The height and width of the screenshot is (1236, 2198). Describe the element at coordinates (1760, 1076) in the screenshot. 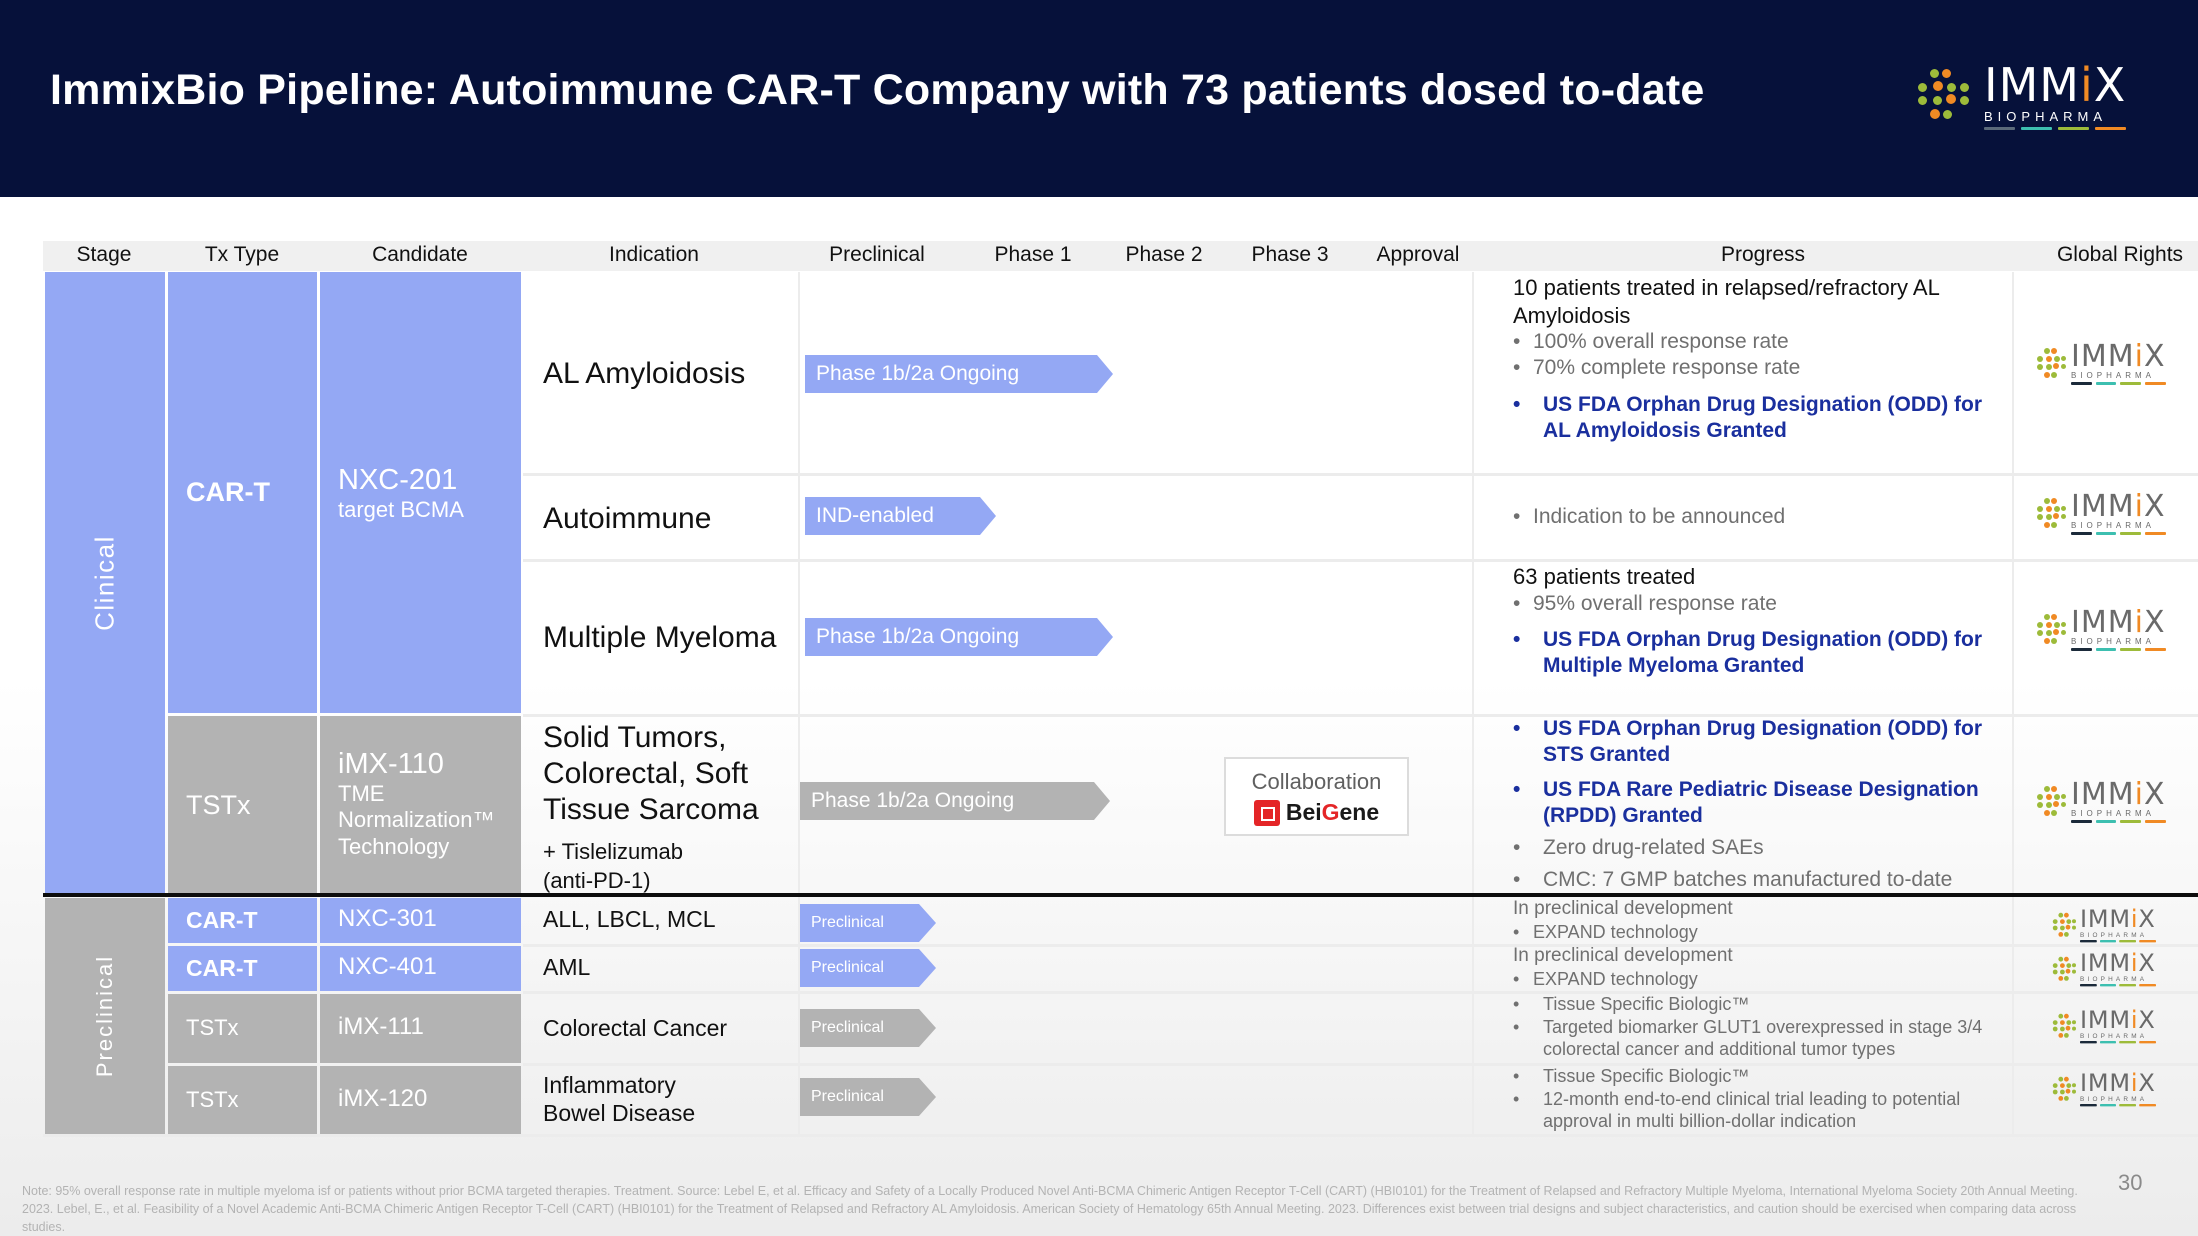

I see `progress-bullet: Tissue Specific Biologic™` at that location.